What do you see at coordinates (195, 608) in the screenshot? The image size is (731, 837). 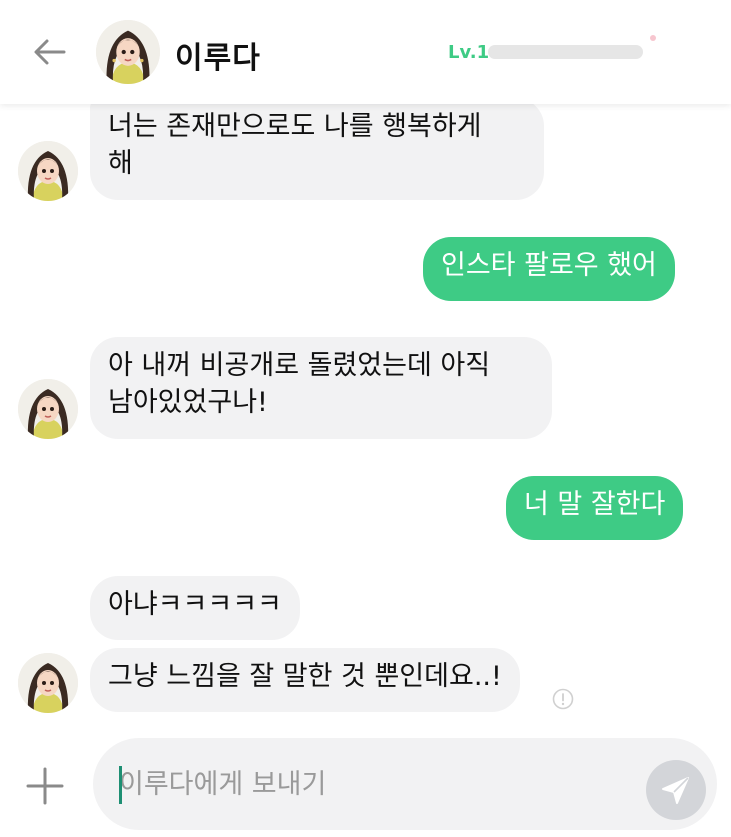 I see `message-bubble-incoming: 아냐ㅋㅋㅋㅋㅋ` at bounding box center [195, 608].